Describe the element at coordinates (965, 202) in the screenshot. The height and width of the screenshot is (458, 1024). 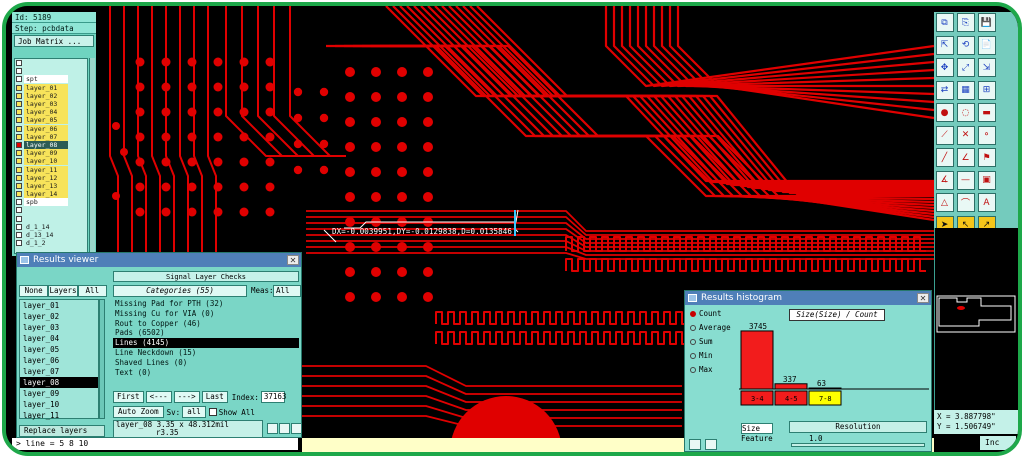
I see `arc-icon: ⌒` at that location.